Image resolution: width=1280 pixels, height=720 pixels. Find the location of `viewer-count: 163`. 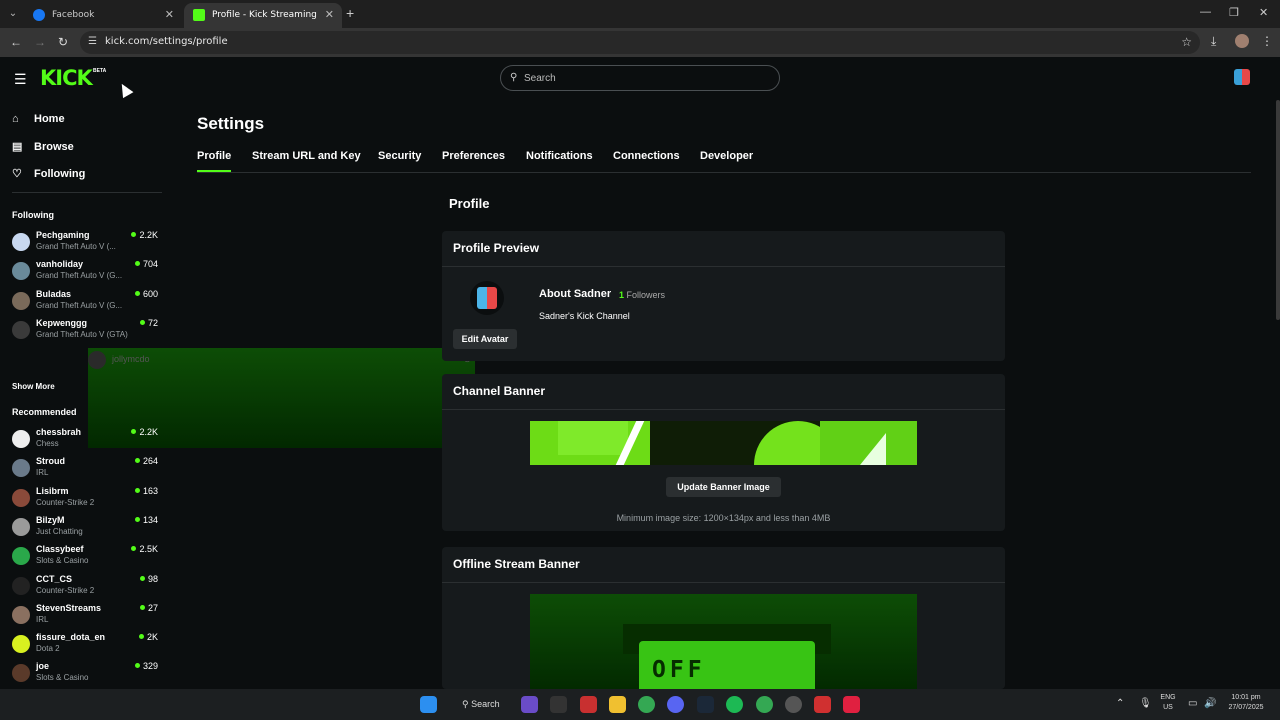

viewer-count: 163 is located at coordinates (146, 491).